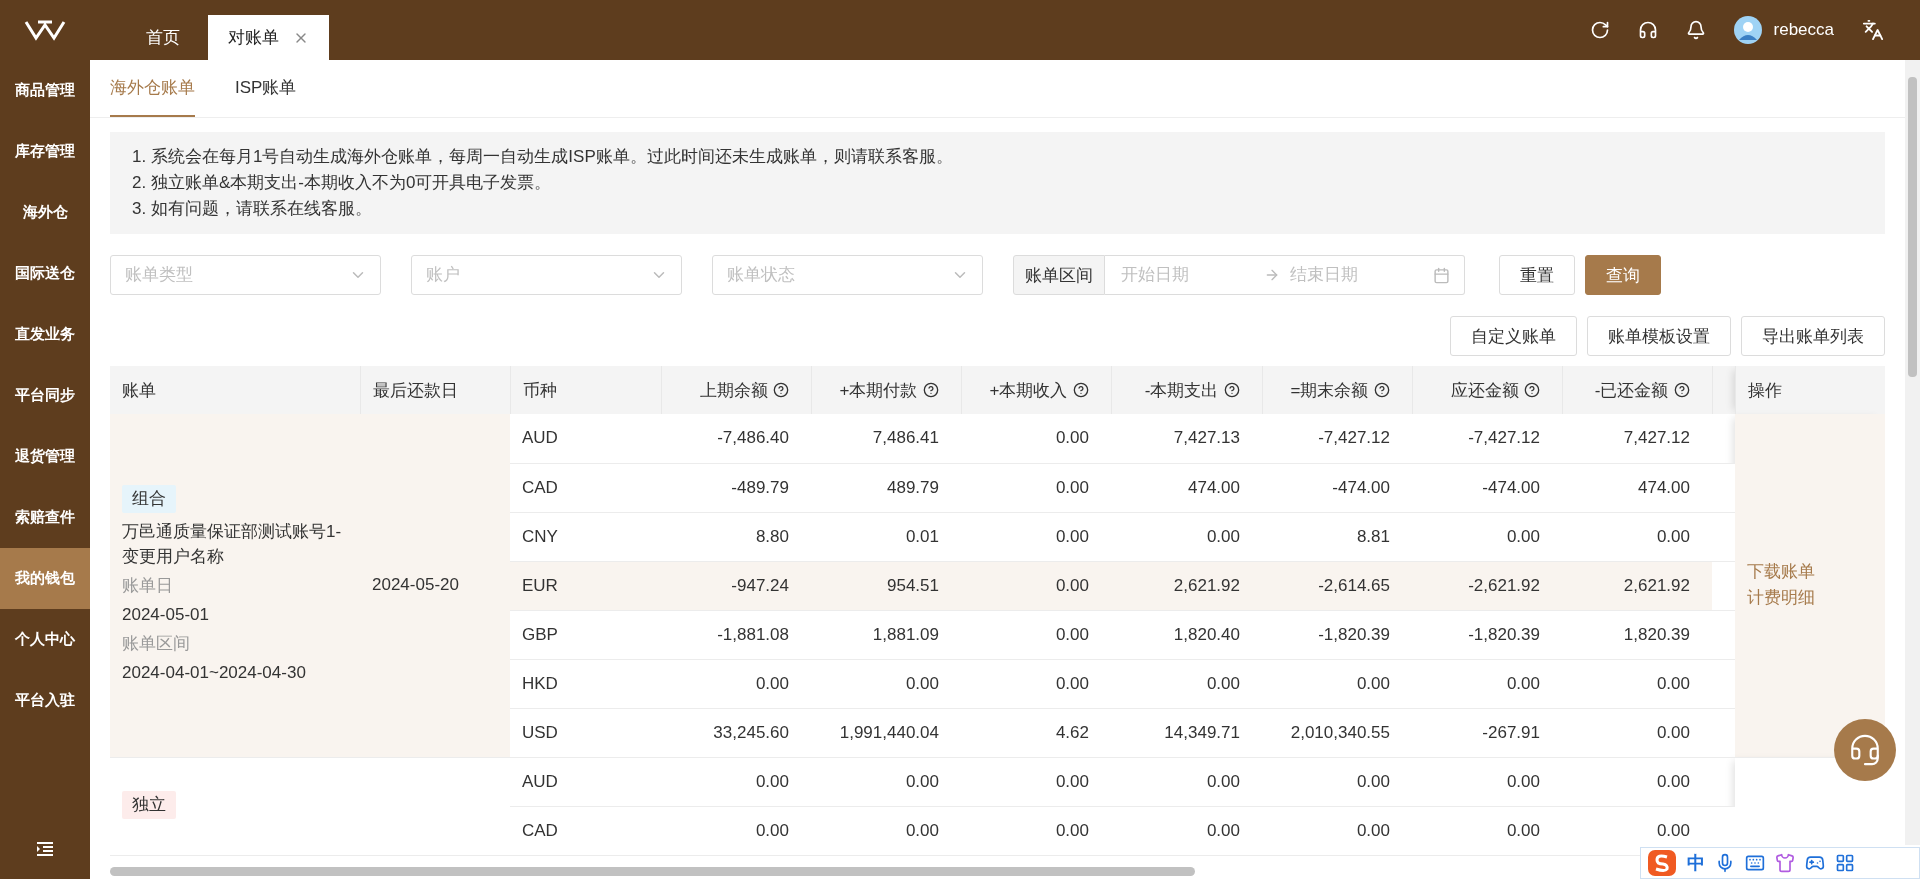 The height and width of the screenshot is (879, 1920). Describe the element at coordinates (1637, 634) in the screenshot. I see `table-cell: 1,820.39` at that location.